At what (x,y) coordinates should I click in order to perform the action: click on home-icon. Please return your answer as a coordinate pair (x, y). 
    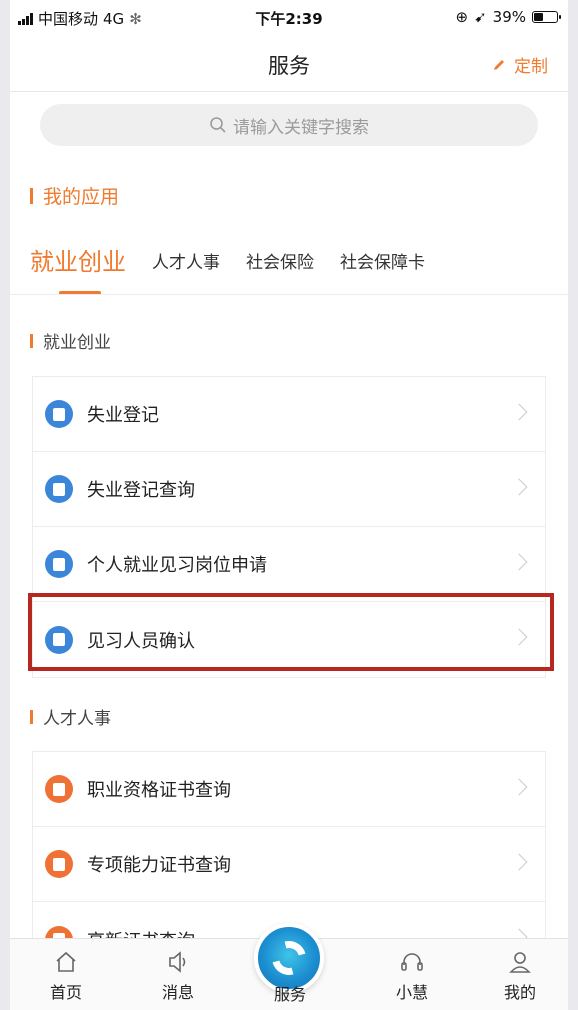
    Looking at the image, I should click on (66, 961).